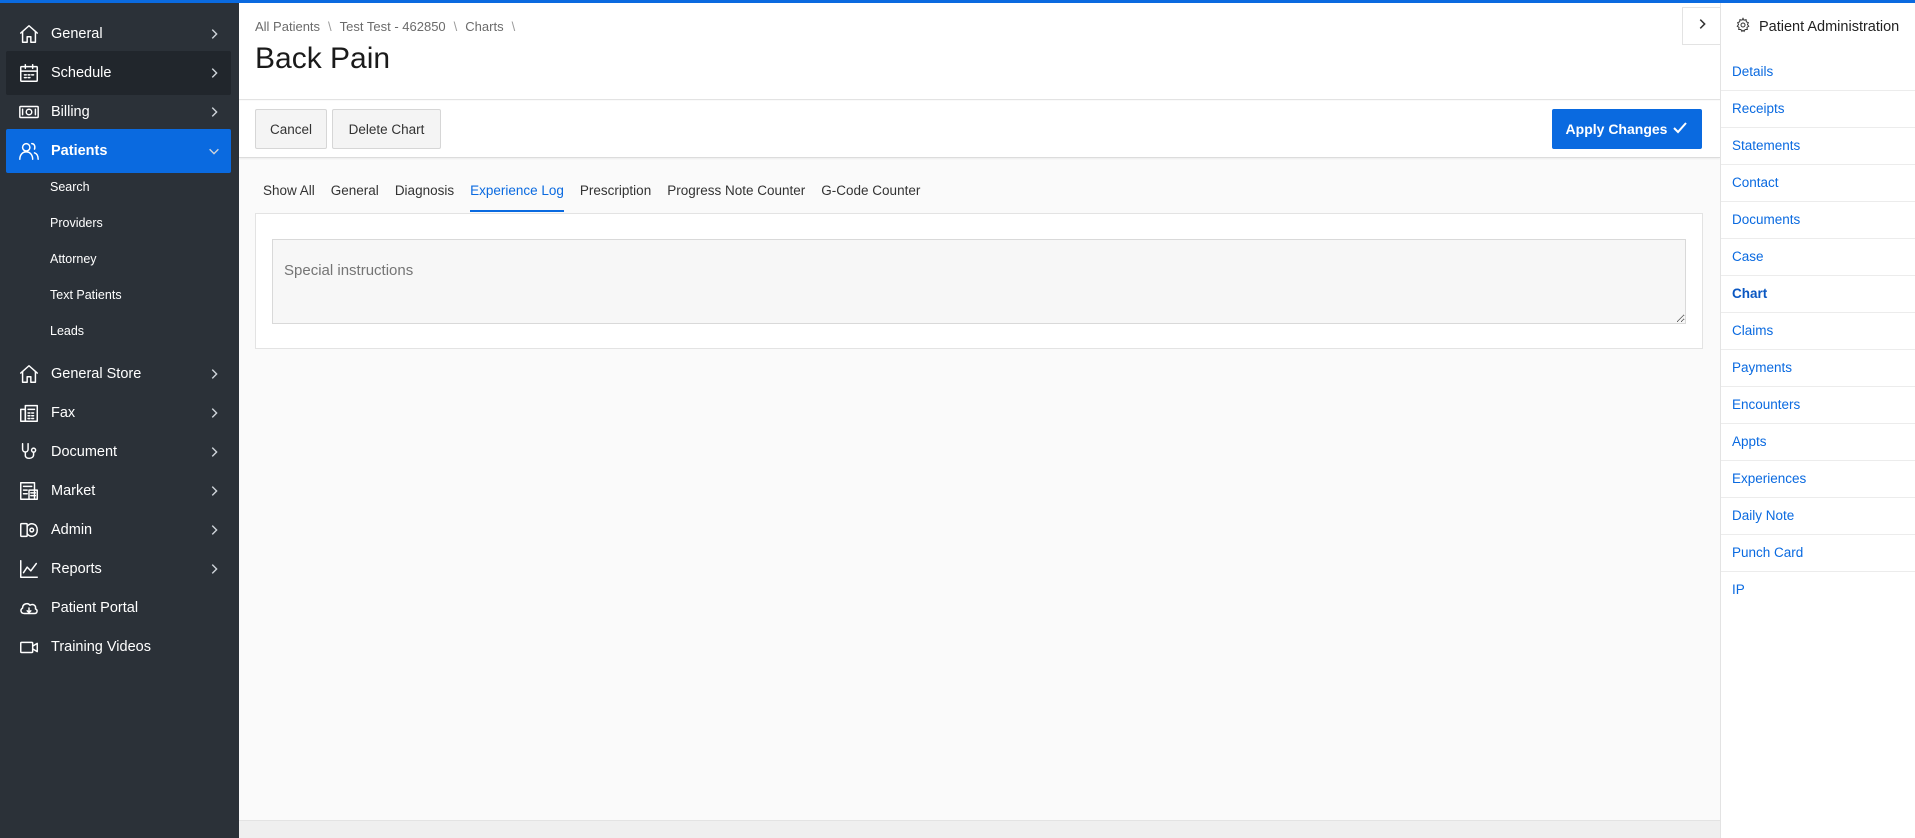  Describe the element at coordinates (70, 112) in the screenshot. I see `sidebar-item-label: Billing` at that location.